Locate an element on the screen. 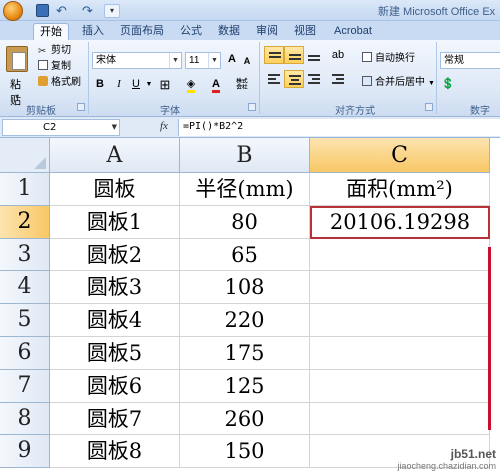  cell-b-row9: 150 is located at coordinates (245, 452).